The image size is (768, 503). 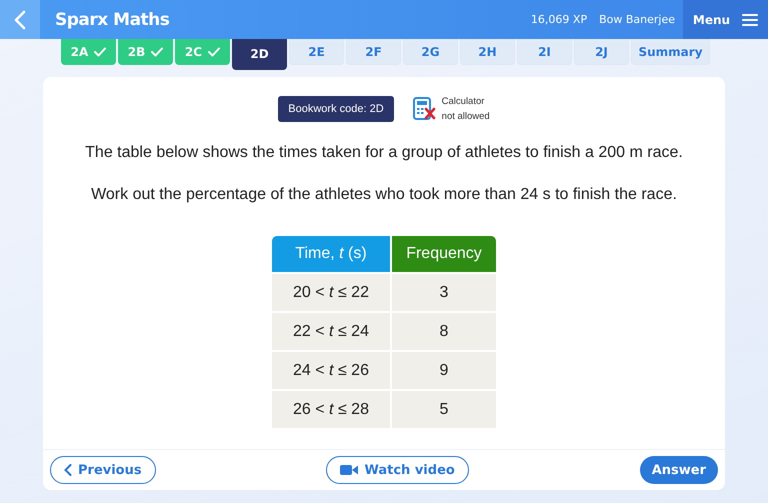 I want to click on task-tab: 2J, so click(x=601, y=52).